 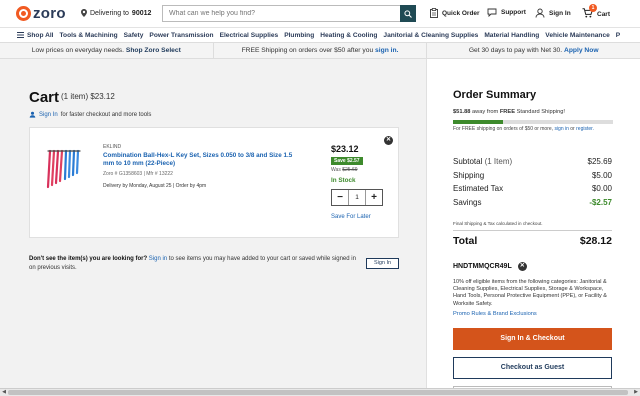 What do you see at coordinates (84, 13) in the screenshot?
I see `location-pin-icon` at bounding box center [84, 13].